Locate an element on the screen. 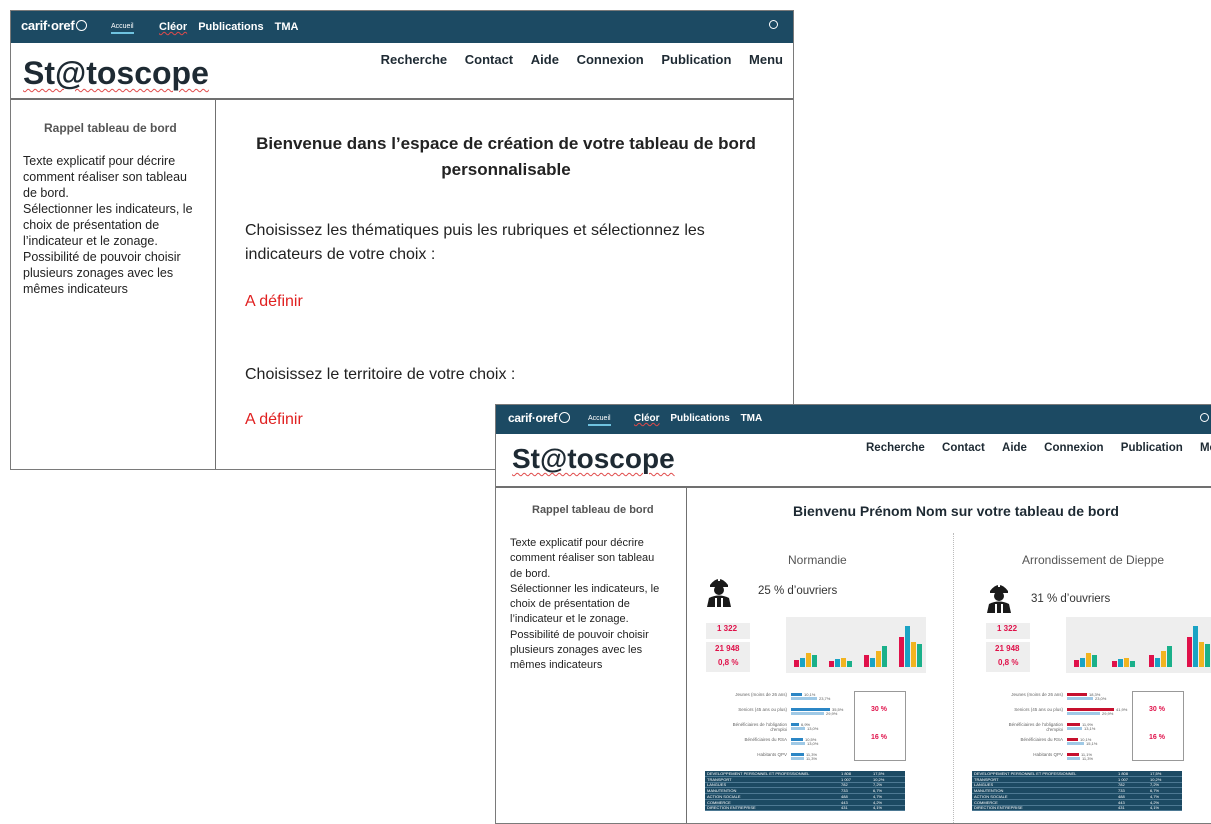 This screenshot has width=1211, height=824. table-cell-pct: 6,7% is located at coordinates (878, 791).